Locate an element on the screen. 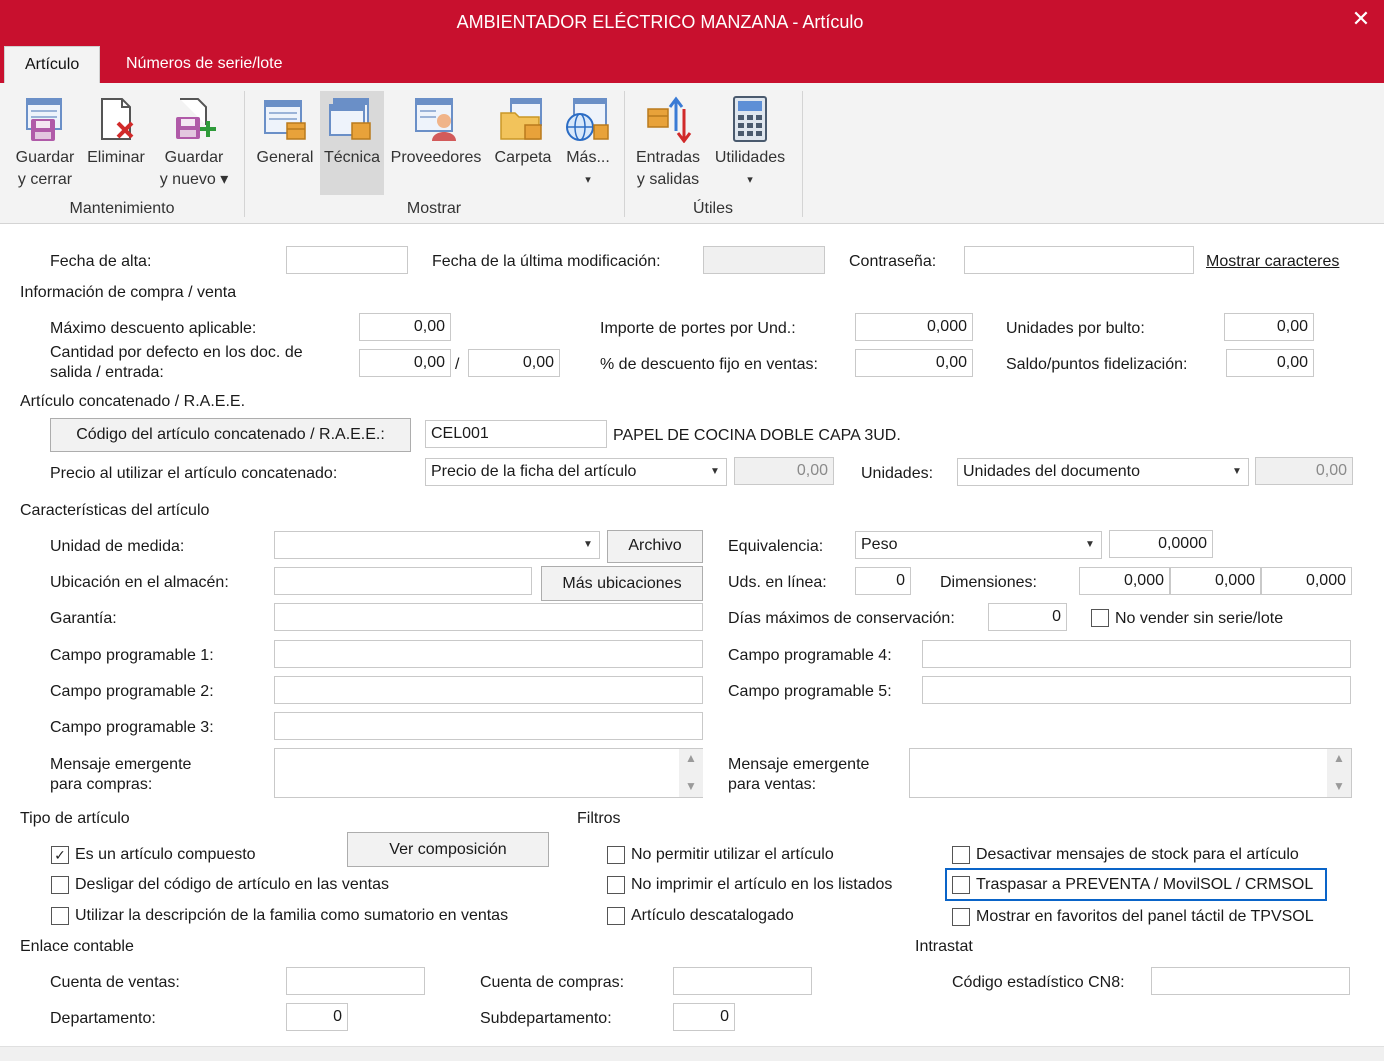  max-descuento-input: 0,00 is located at coordinates (405, 327).